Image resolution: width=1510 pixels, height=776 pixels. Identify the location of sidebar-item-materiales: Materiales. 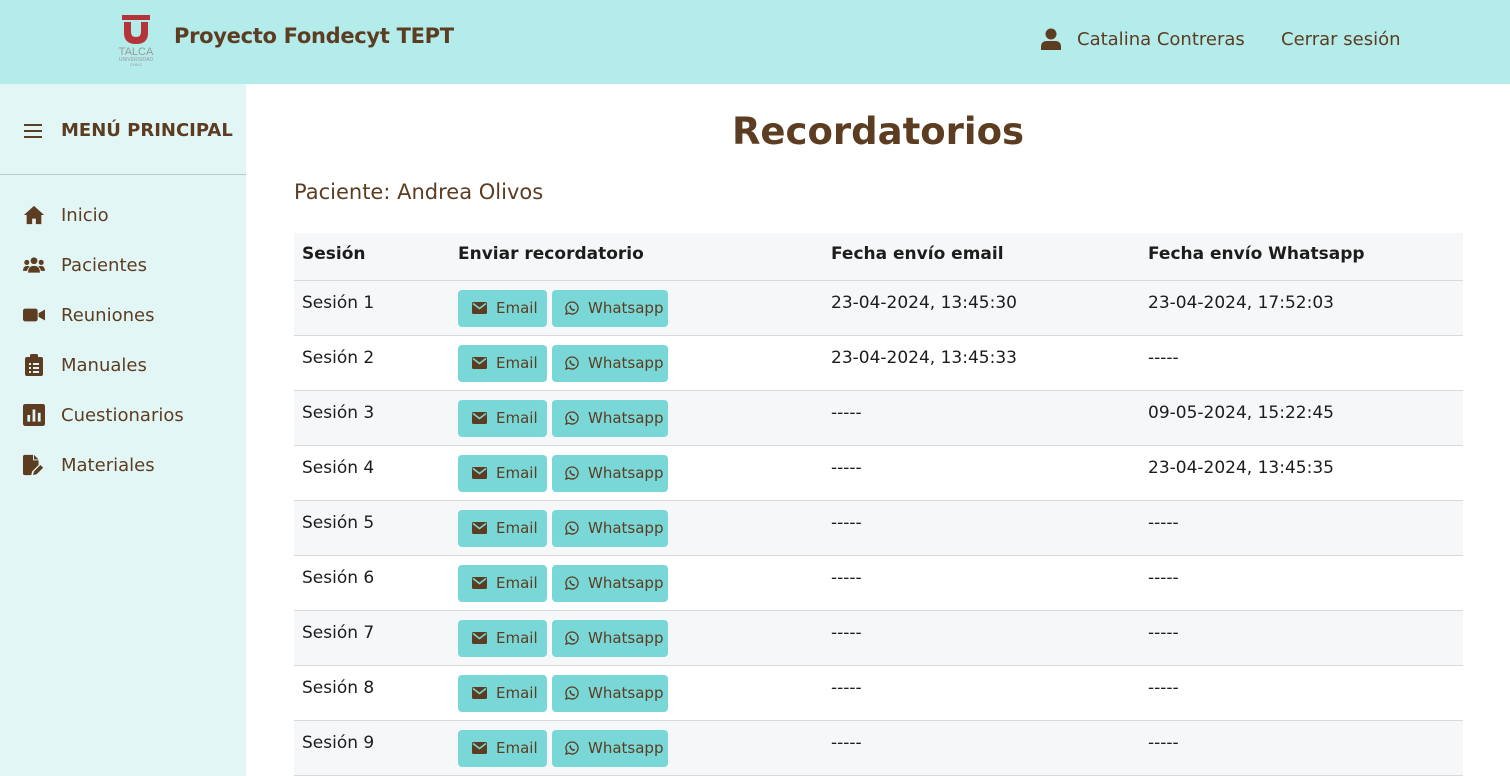
(123, 465).